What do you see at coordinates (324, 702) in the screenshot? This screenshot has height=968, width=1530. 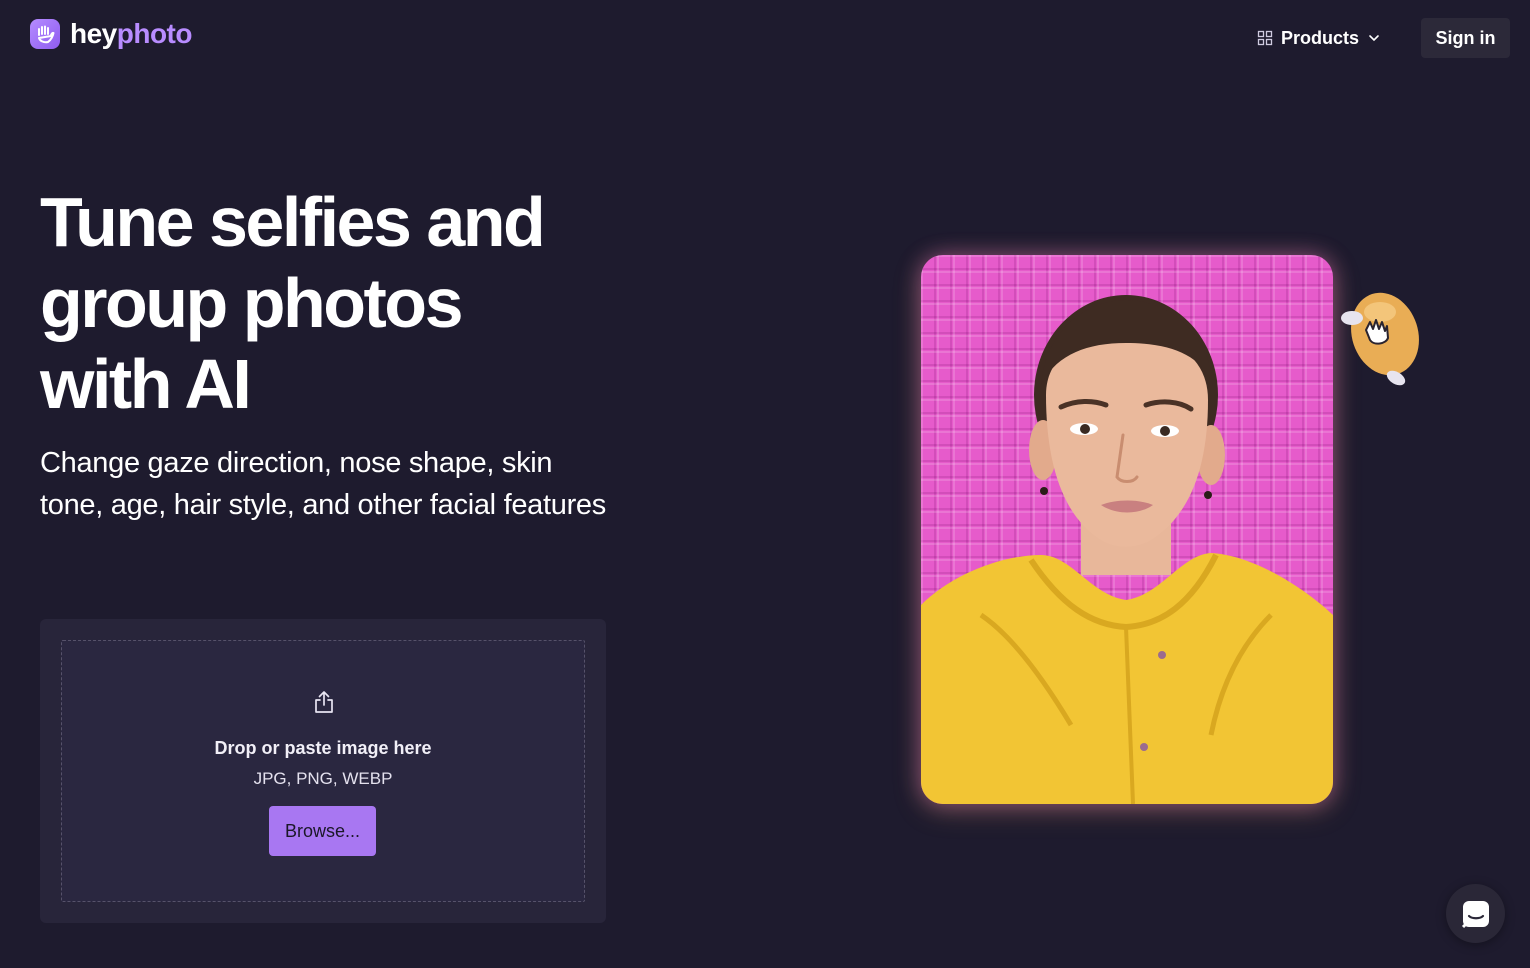 I see `upload-icon` at bounding box center [324, 702].